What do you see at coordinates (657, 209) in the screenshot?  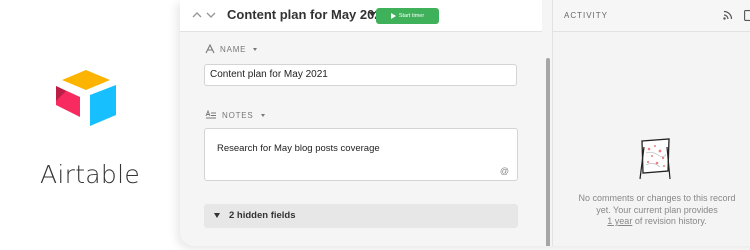 I see `empty-line-2: yet. Your current plan provides` at bounding box center [657, 209].